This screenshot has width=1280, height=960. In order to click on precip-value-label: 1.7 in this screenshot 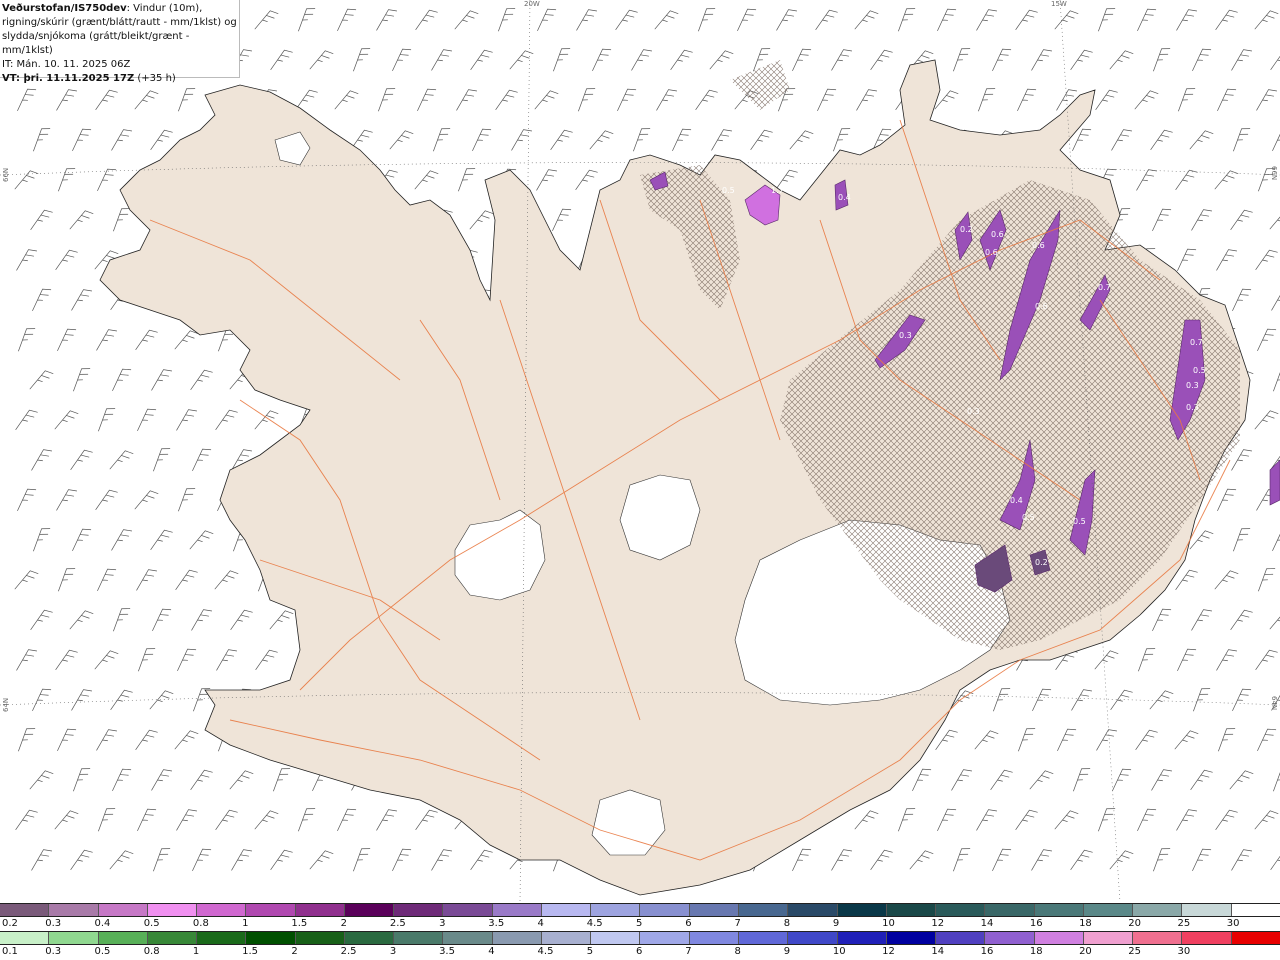, I will do `click(777, 190)`.